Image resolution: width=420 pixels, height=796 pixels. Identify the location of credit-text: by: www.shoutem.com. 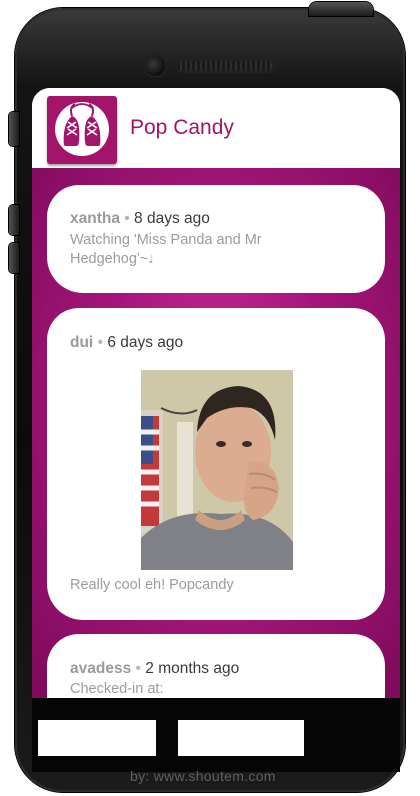
(203, 776).